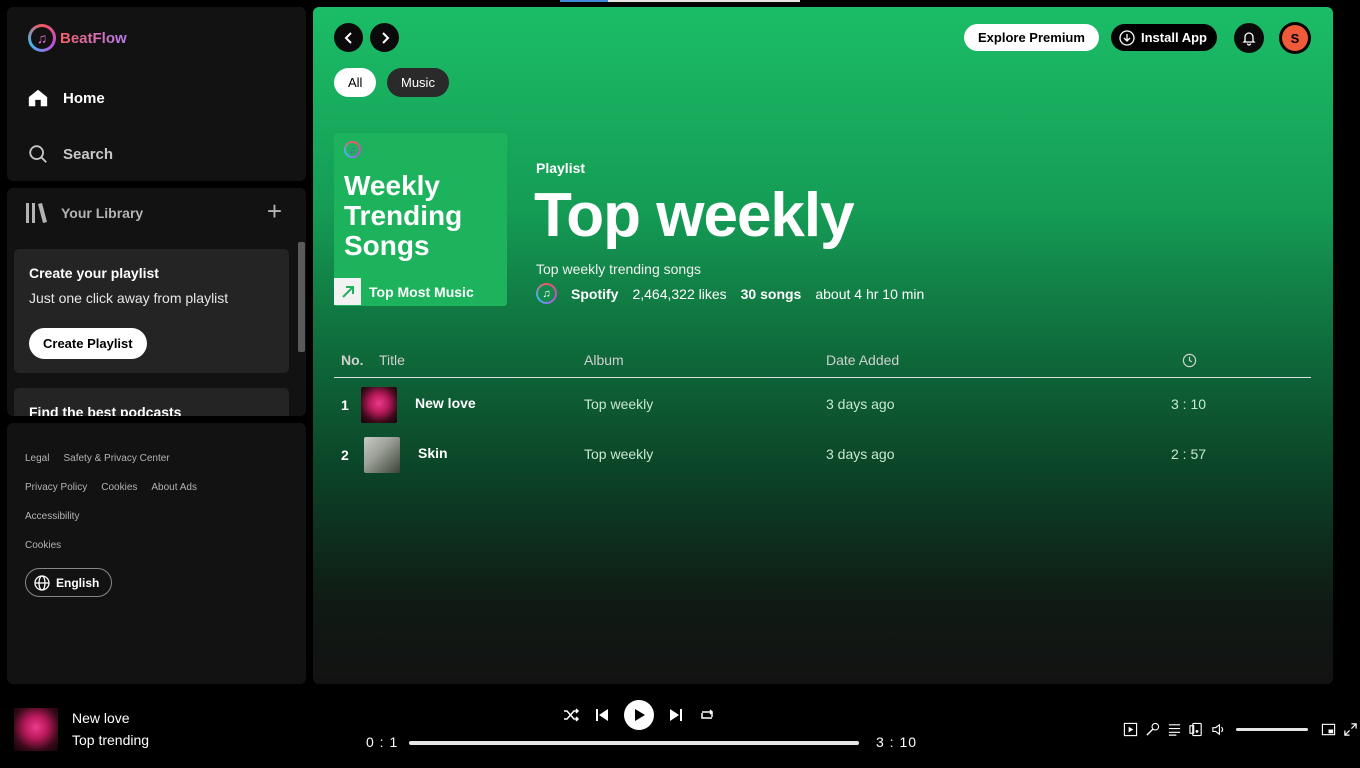  I want to click on explore-premium-button: Explore Premium, so click(1031, 37).